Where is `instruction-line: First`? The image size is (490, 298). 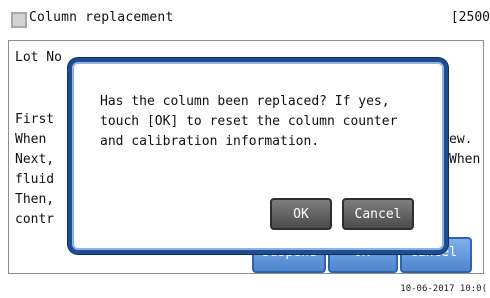
instruction-line: First is located at coordinates (35, 119).